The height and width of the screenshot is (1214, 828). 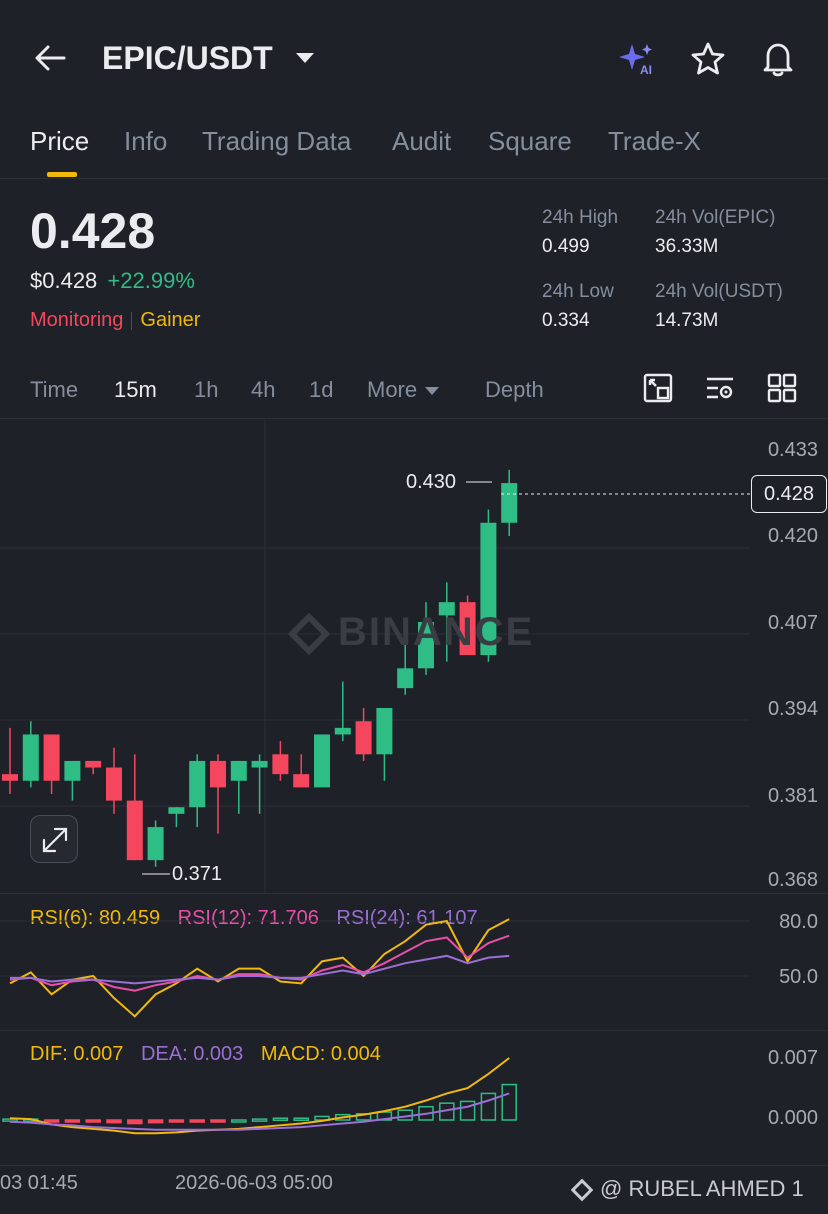 I want to click on stat-low-value: 0.334, so click(x=566, y=320).